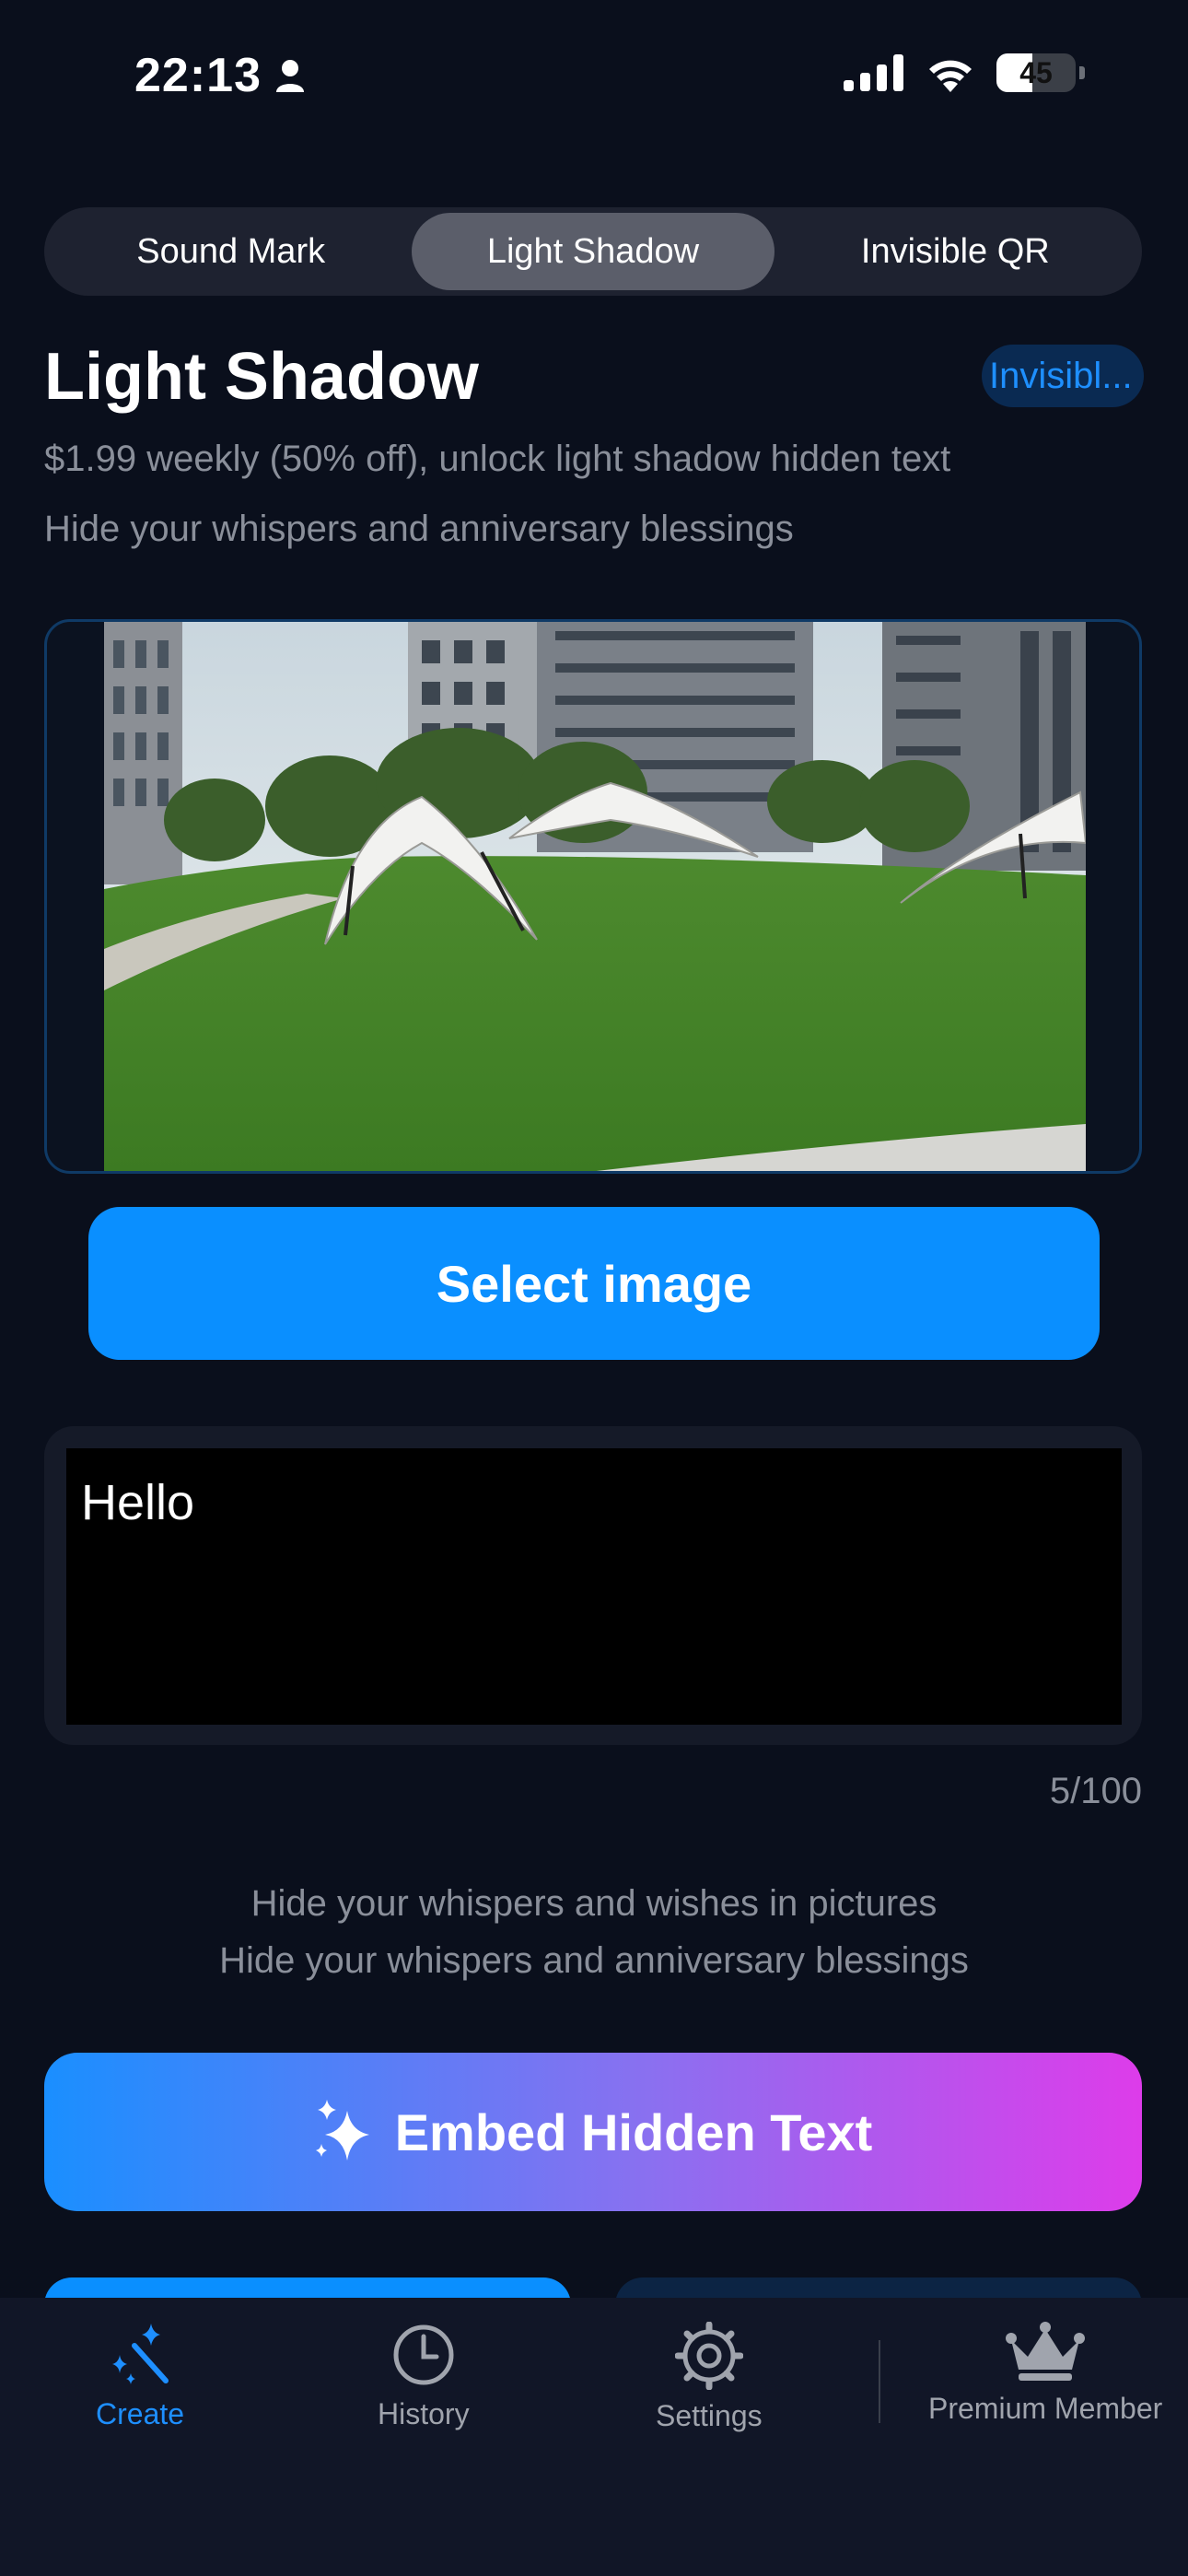  What do you see at coordinates (708, 2356) in the screenshot?
I see `gear-icon` at bounding box center [708, 2356].